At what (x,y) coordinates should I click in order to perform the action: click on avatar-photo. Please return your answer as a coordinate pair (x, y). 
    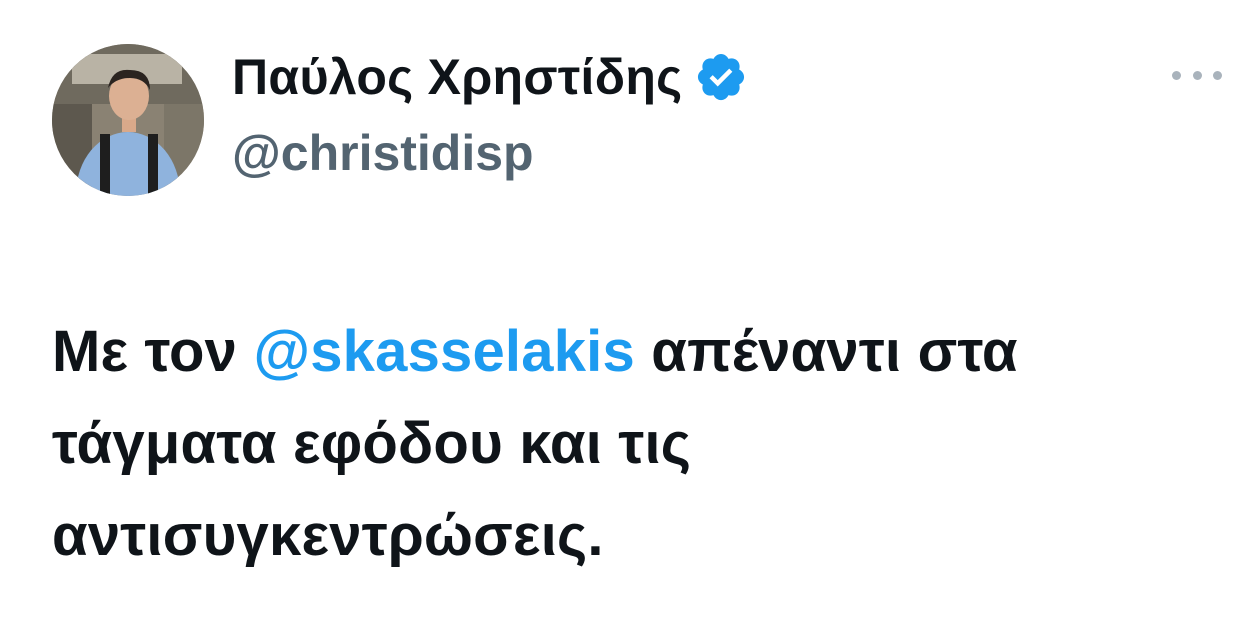
    Looking at the image, I should click on (128, 120).